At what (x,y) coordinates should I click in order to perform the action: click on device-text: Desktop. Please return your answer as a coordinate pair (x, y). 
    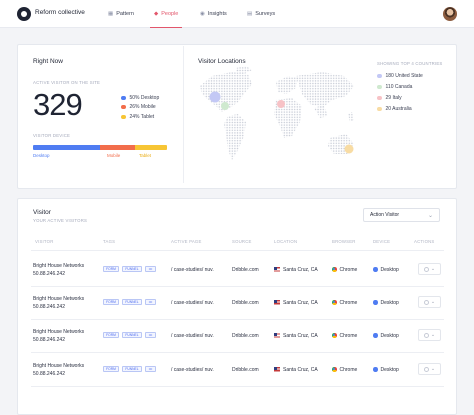
    Looking at the image, I should click on (389, 370).